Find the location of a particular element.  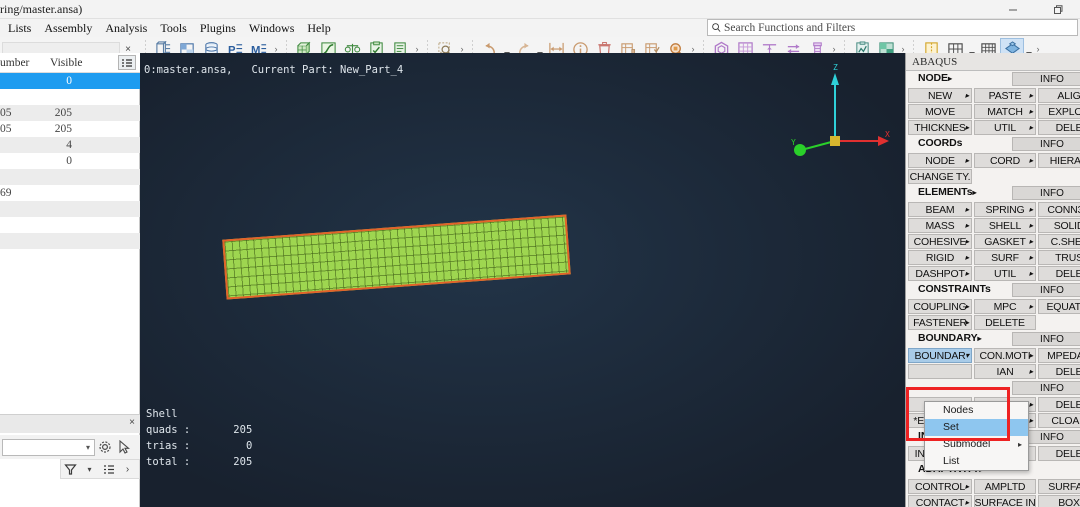

mesh-model is located at coordinates (396, 257).